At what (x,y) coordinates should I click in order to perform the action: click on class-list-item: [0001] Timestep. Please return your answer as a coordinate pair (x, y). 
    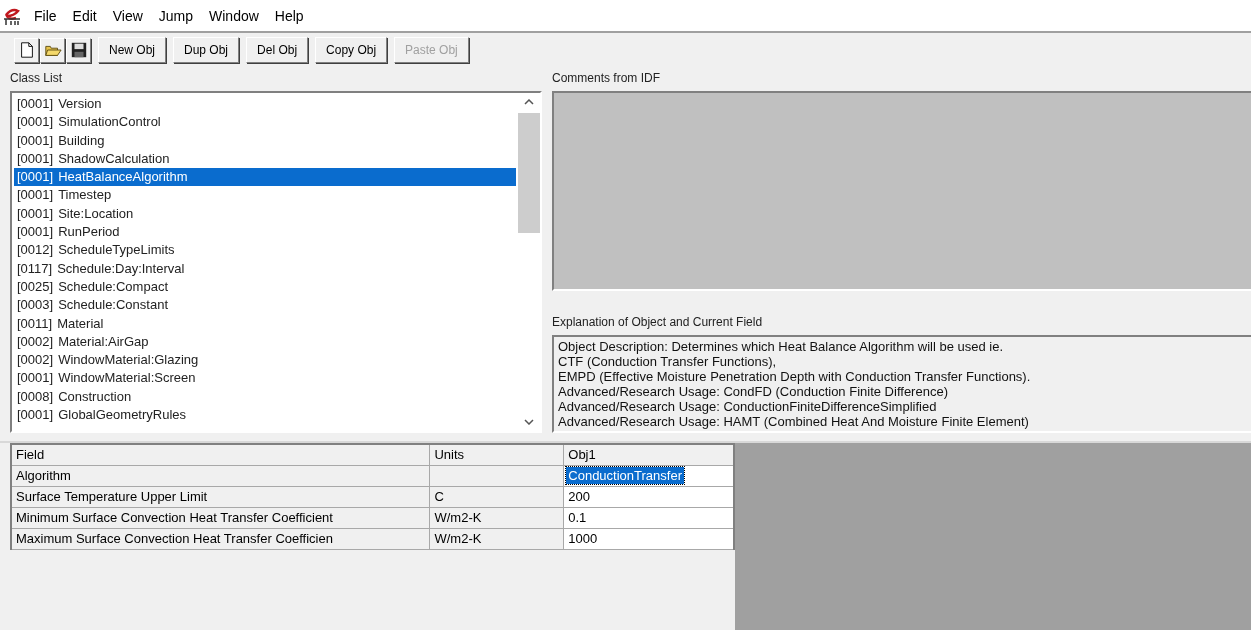
    Looking at the image, I should click on (265, 195).